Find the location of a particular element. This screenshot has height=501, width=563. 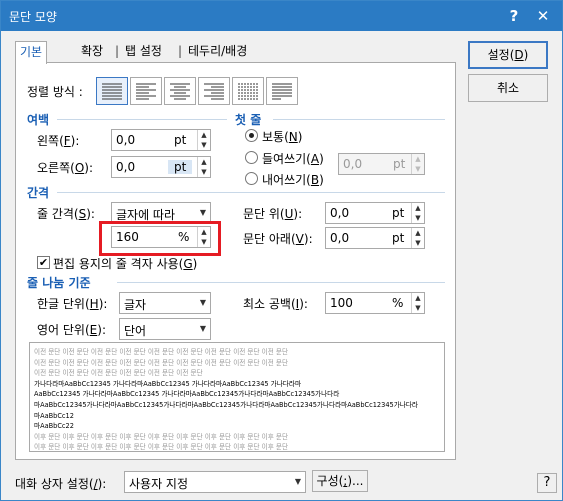

margin-section-title: 여백 is located at coordinates (38, 120).